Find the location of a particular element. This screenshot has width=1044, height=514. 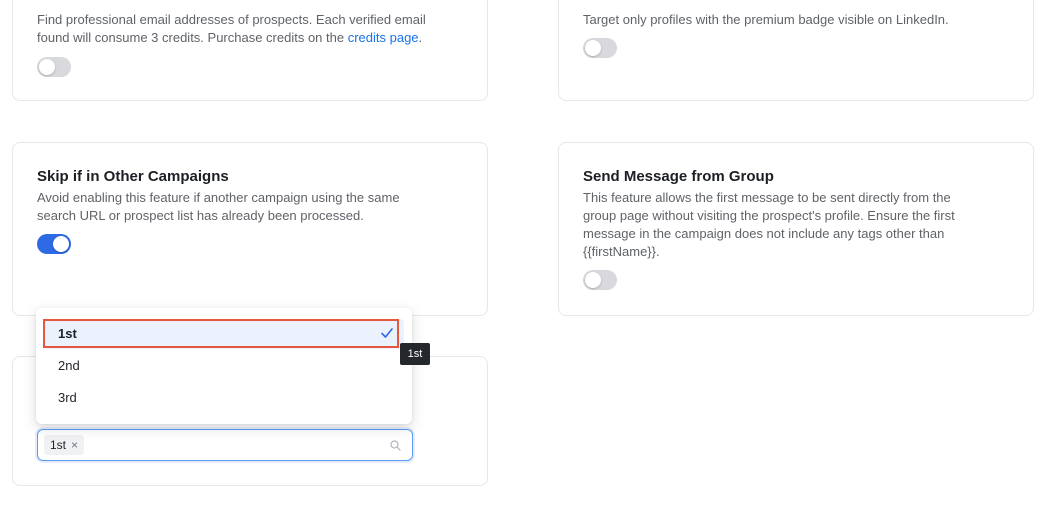

send-from-group-toggle is located at coordinates (600, 280).